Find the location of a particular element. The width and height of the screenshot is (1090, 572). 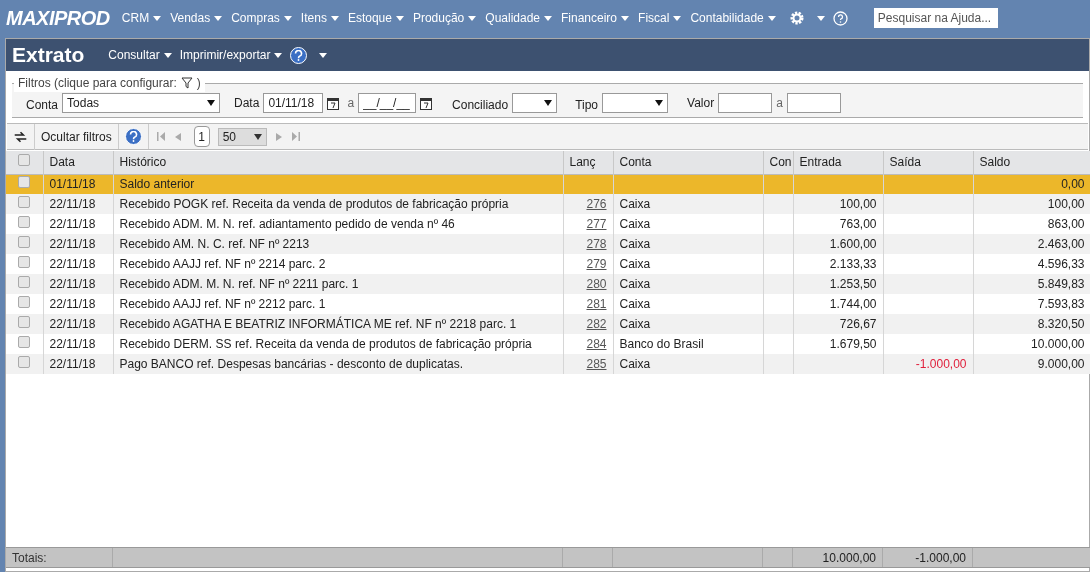

next-page-icon is located at coordinates (278, 136).